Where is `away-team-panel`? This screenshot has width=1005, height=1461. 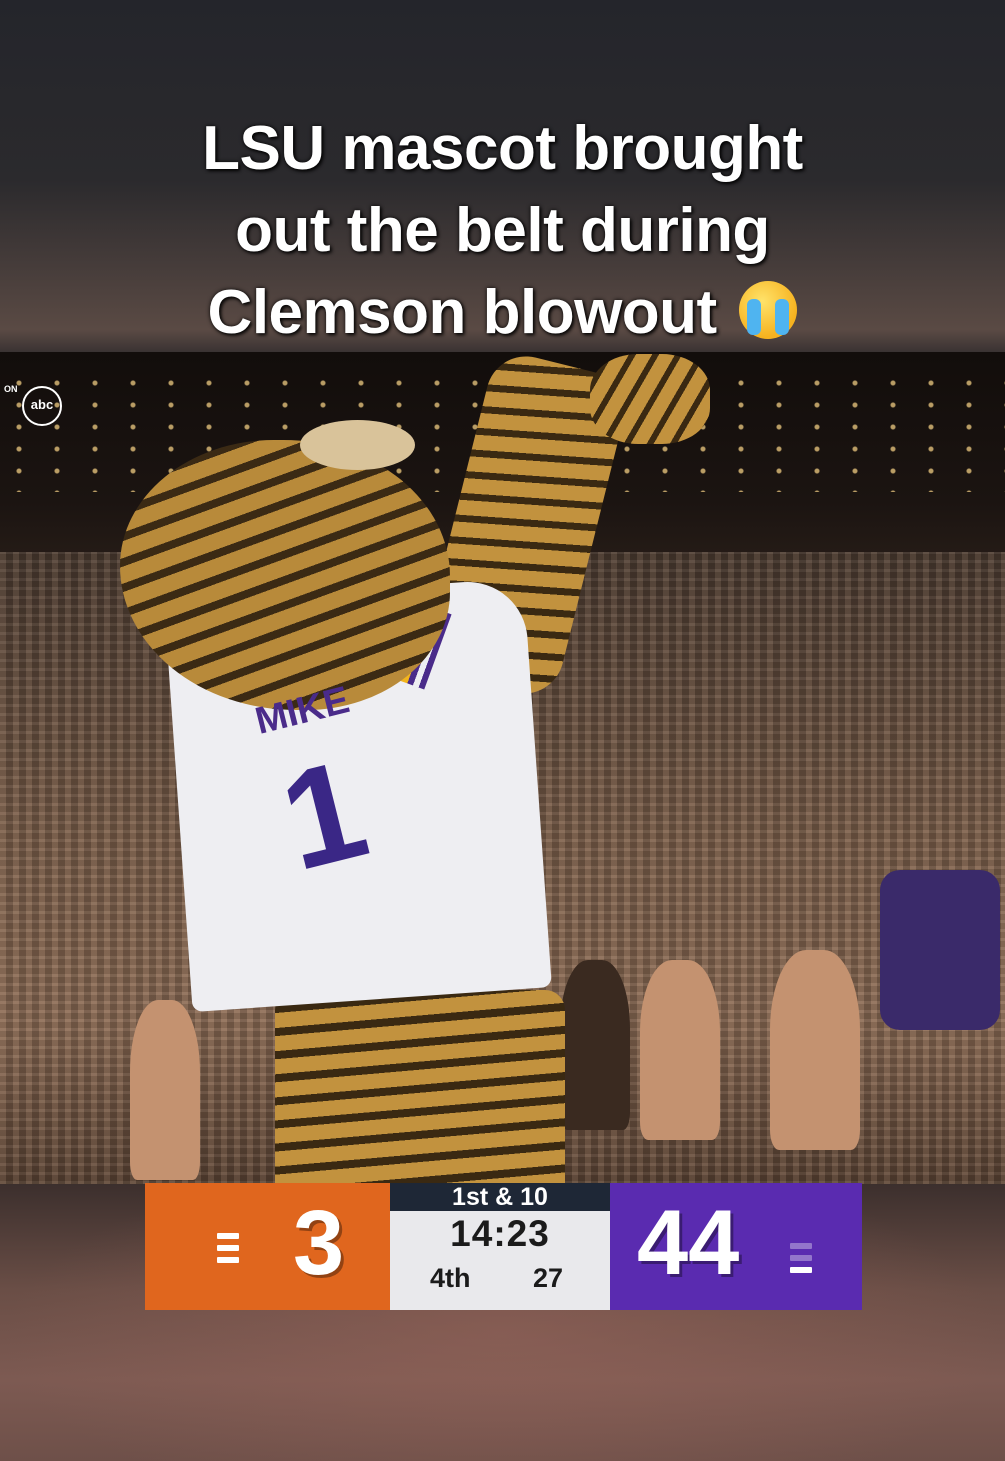
away-team-panel is located at coordinates (270, 1246).